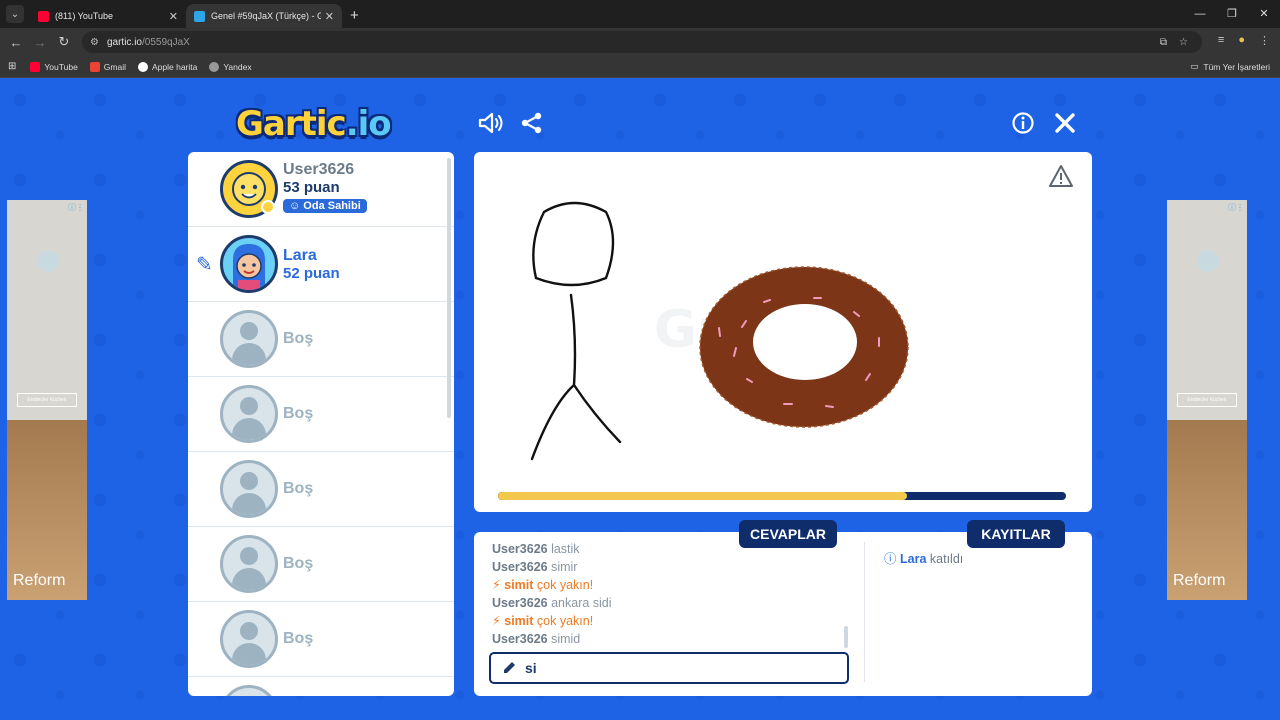  I want to click on timer-bar, so click(782, 496).